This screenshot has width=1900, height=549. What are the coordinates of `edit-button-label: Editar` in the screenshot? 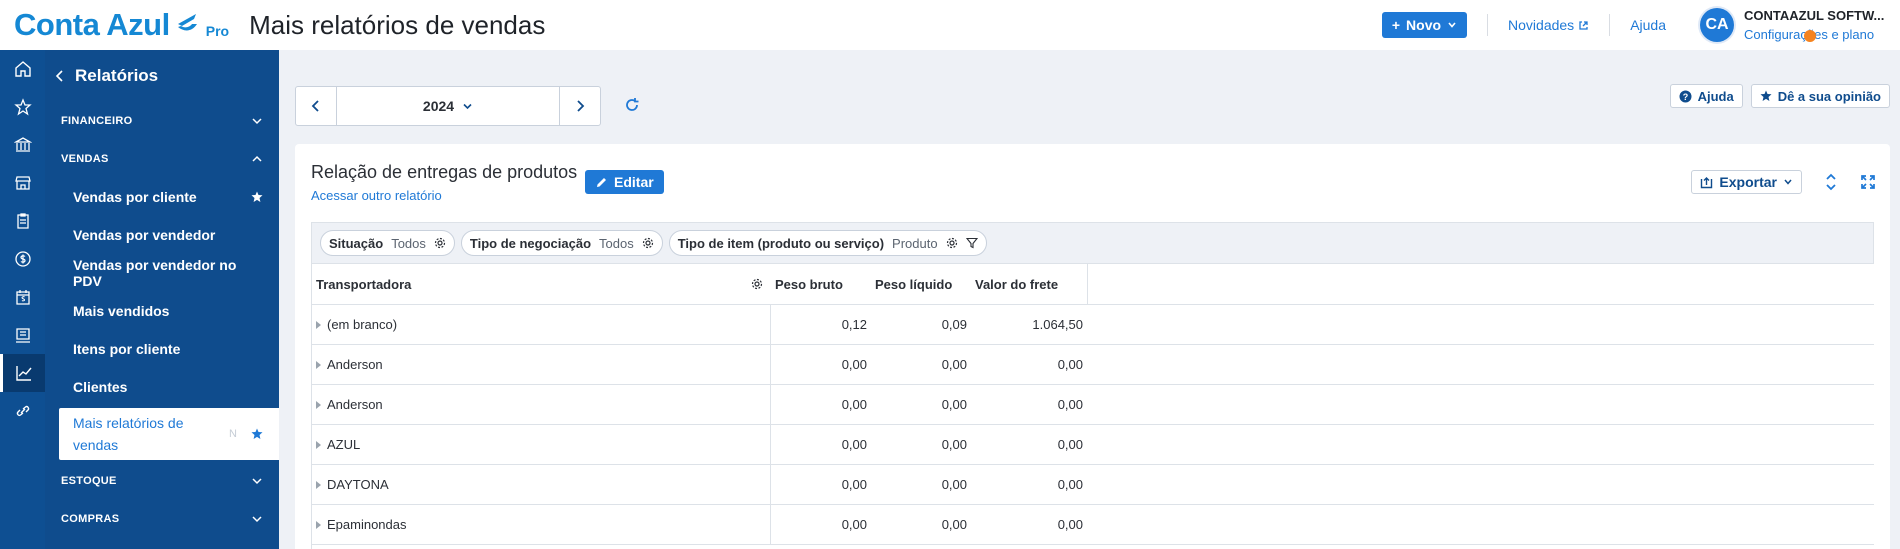 It's located at (634, 182).